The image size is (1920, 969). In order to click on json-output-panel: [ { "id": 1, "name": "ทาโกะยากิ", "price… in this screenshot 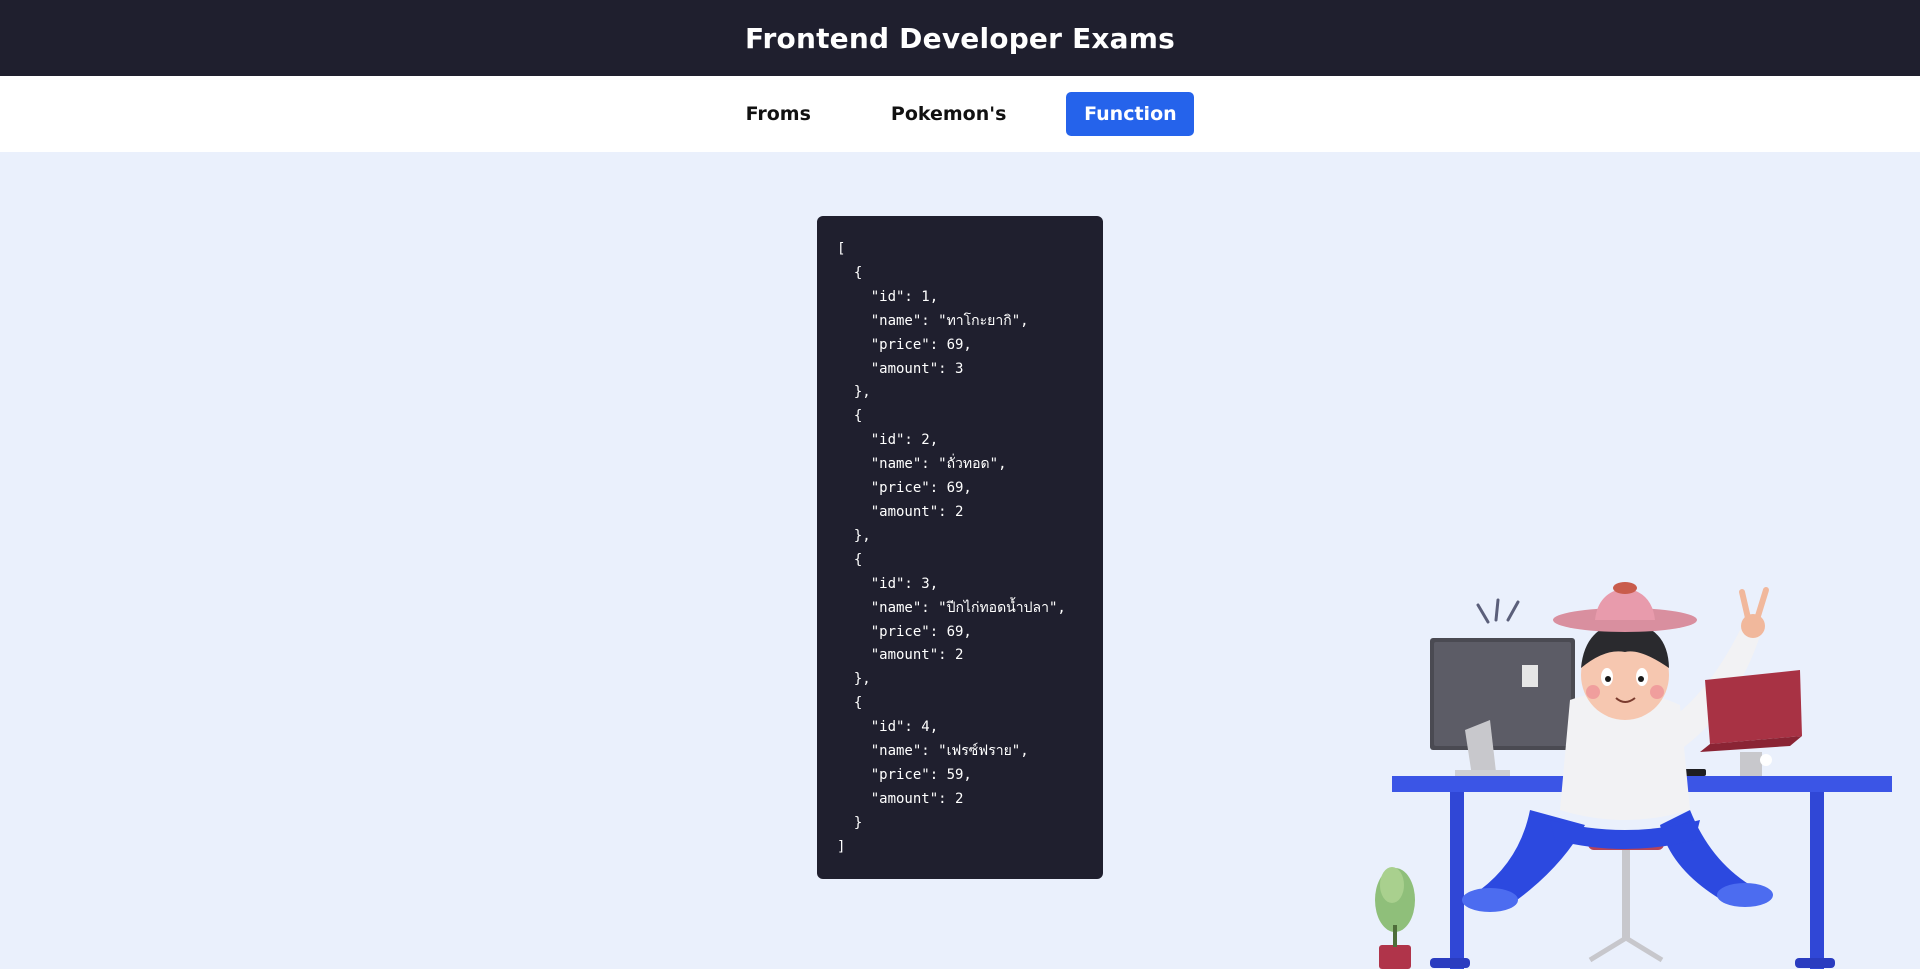, I will do `click(960, 547)`.